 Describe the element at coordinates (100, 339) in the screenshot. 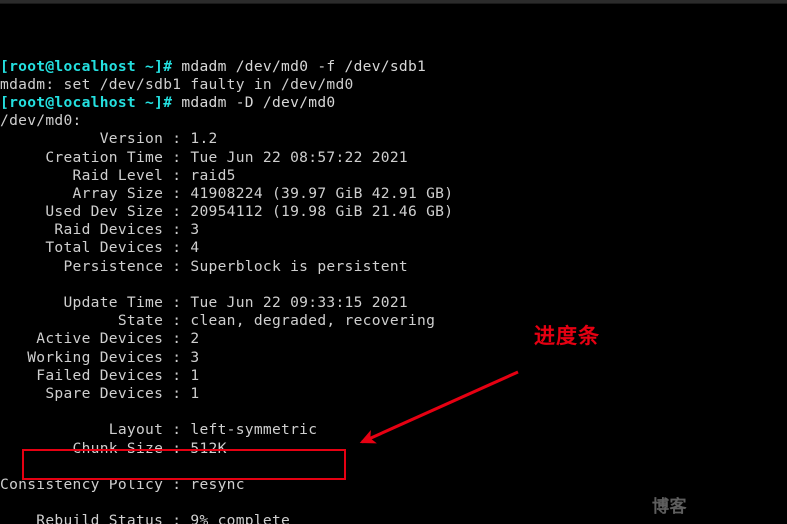

I see `shell-output-text: Active Devices : 2` at that location.